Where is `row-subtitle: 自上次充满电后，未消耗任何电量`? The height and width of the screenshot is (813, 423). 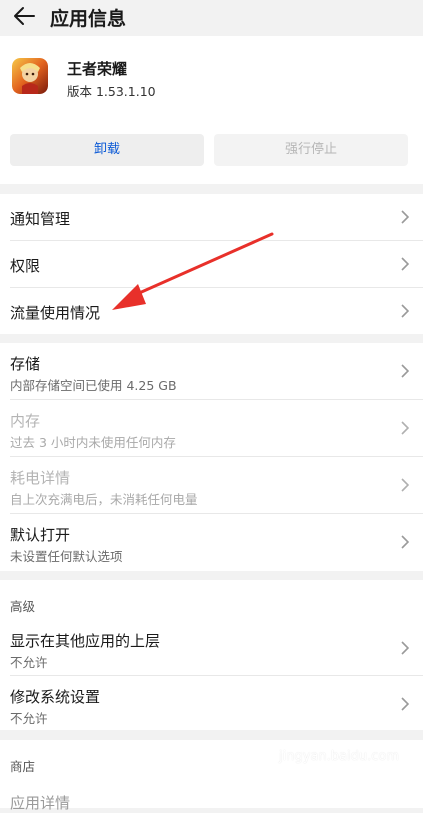 row-subtitle: 自上次充满电后，未消耗任何电量 is located at coordinates (104, 499).